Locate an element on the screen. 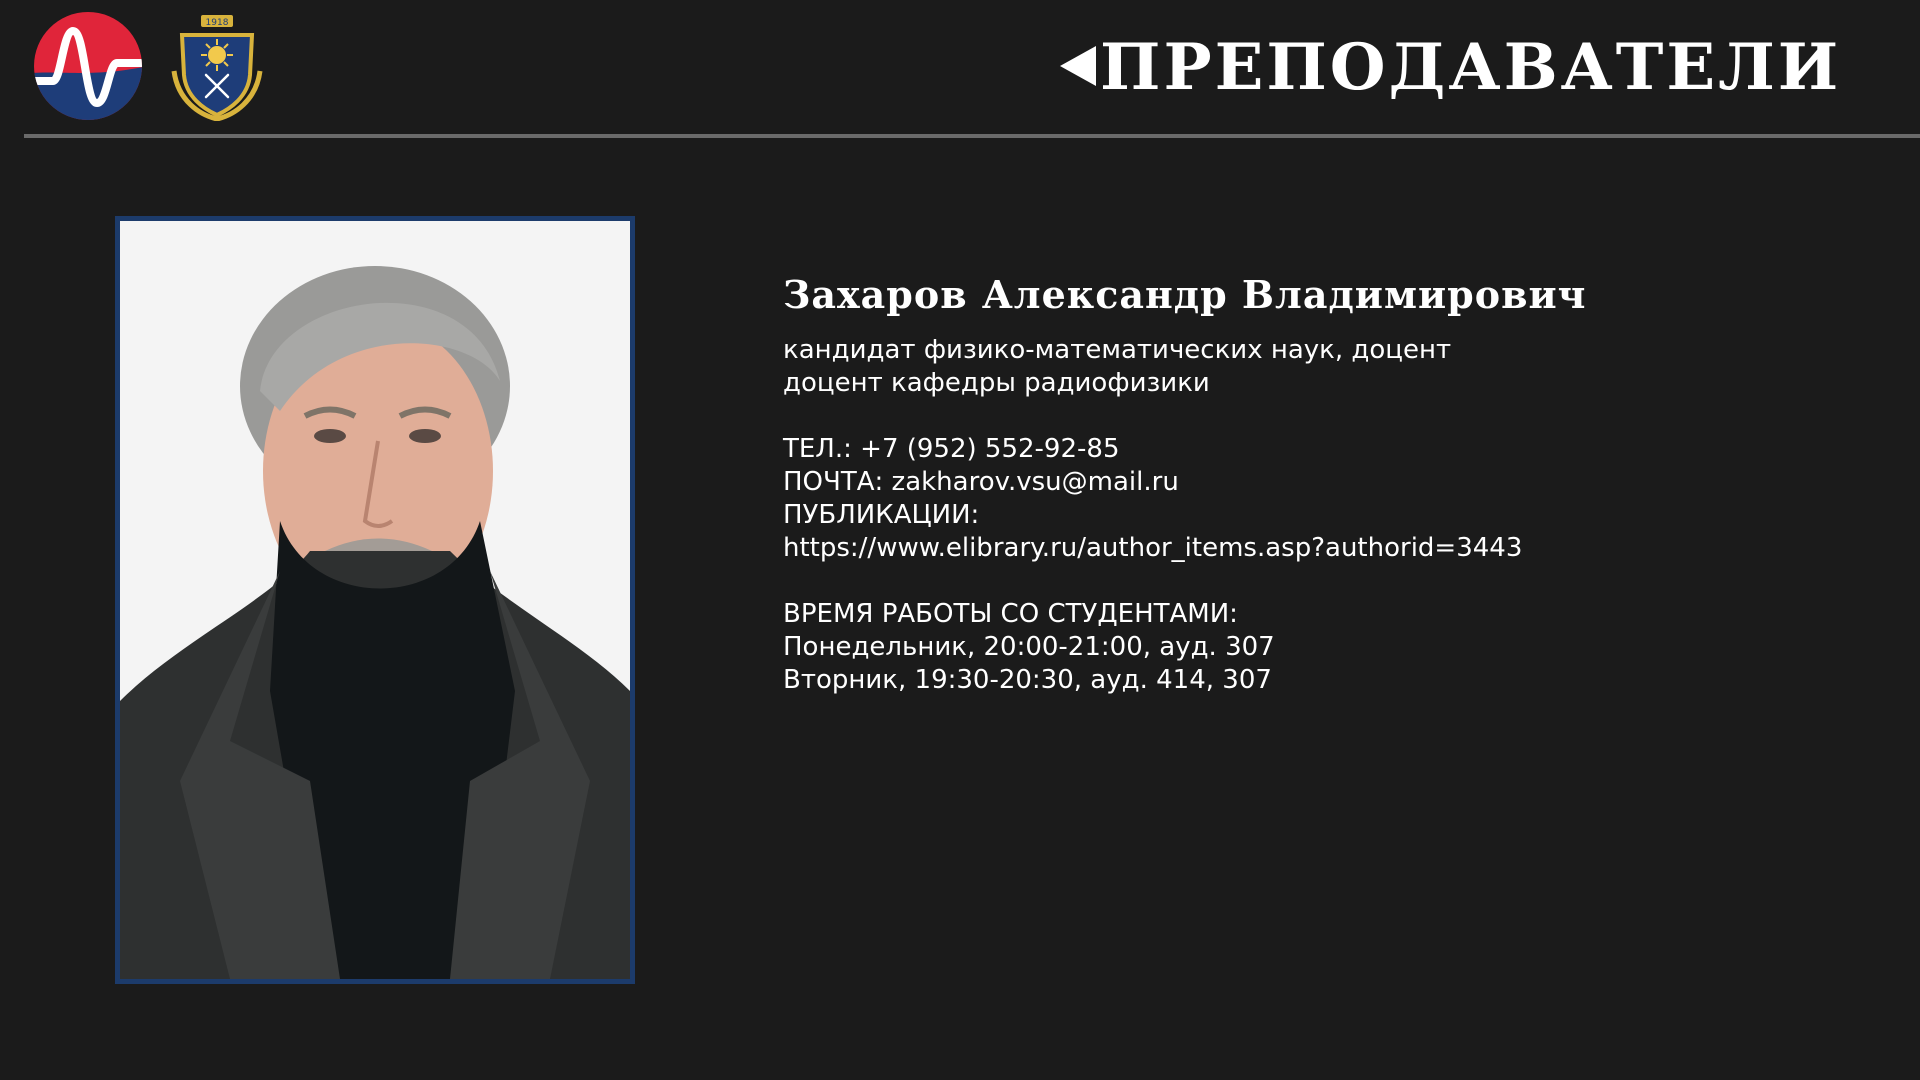 The width and height of the screenshot is (1920, 1080). back-button is located at coordinates (1078, 66).